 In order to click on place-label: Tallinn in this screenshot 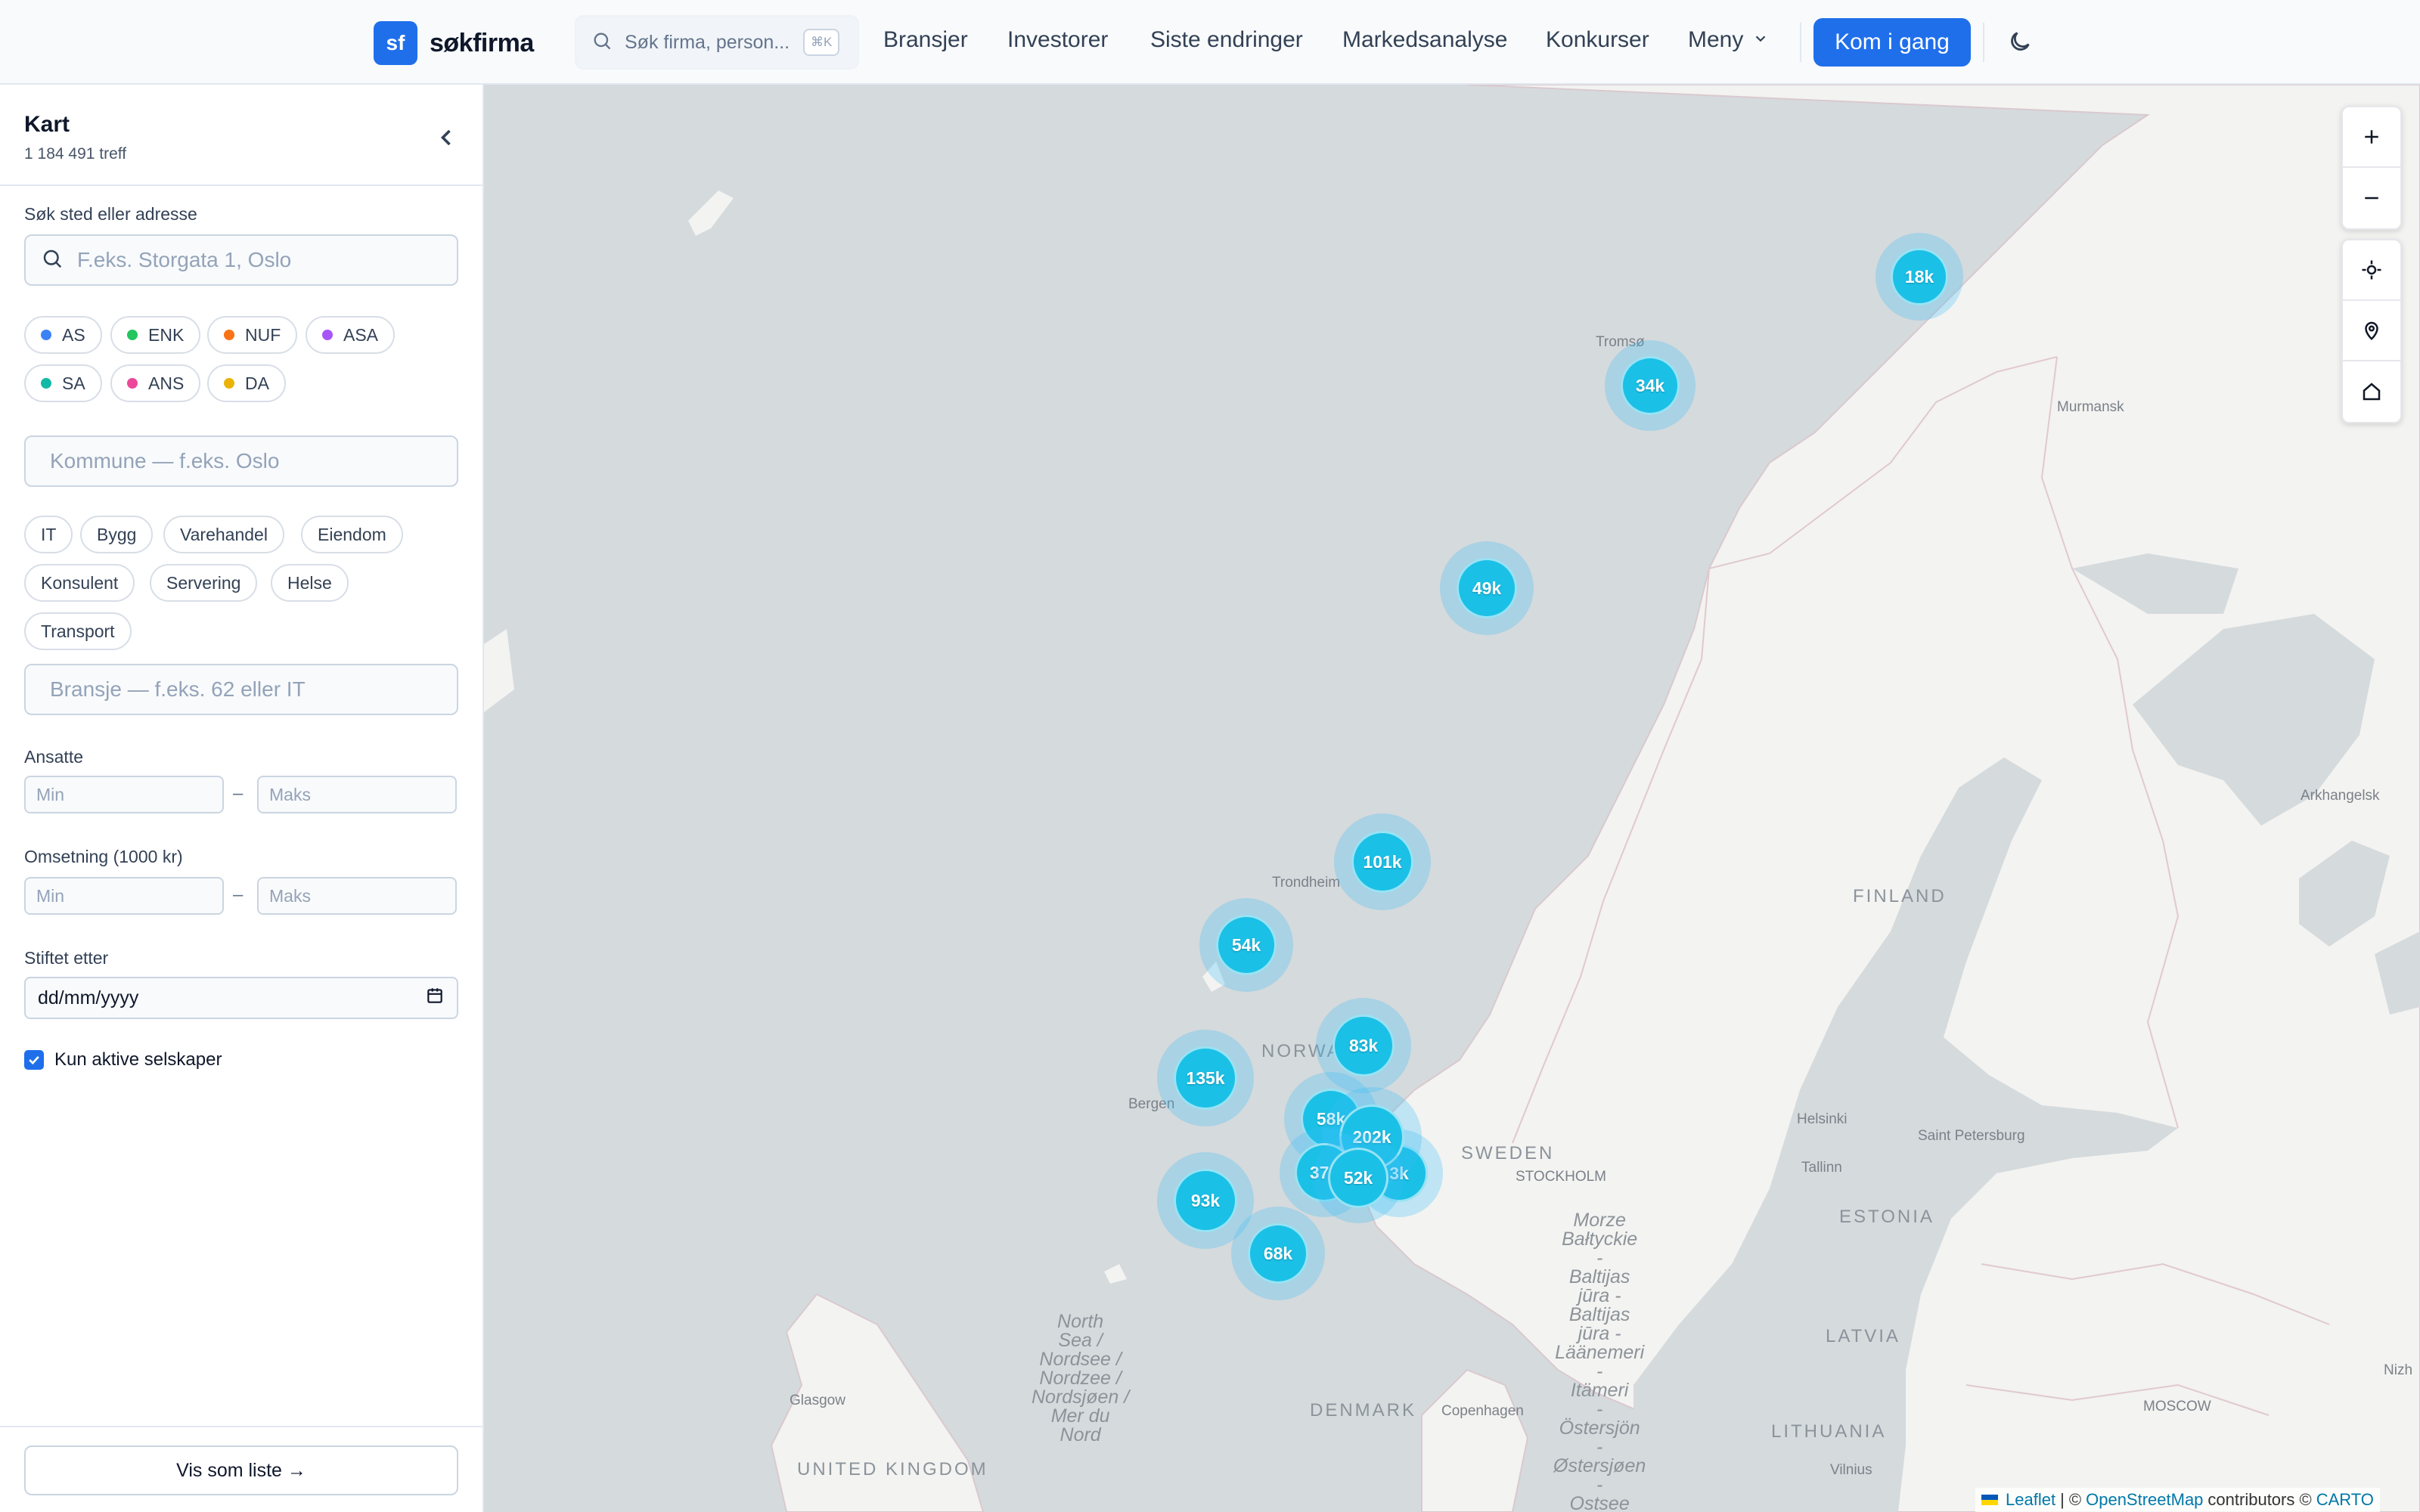, I will do `click(1821, 1168)`.